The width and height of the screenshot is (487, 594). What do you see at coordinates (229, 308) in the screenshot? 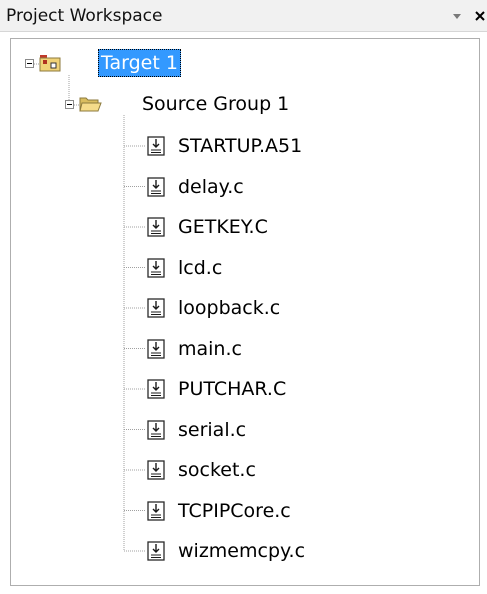
I see `tree-node-file: loopback.c` at bounding box center [229, 308].